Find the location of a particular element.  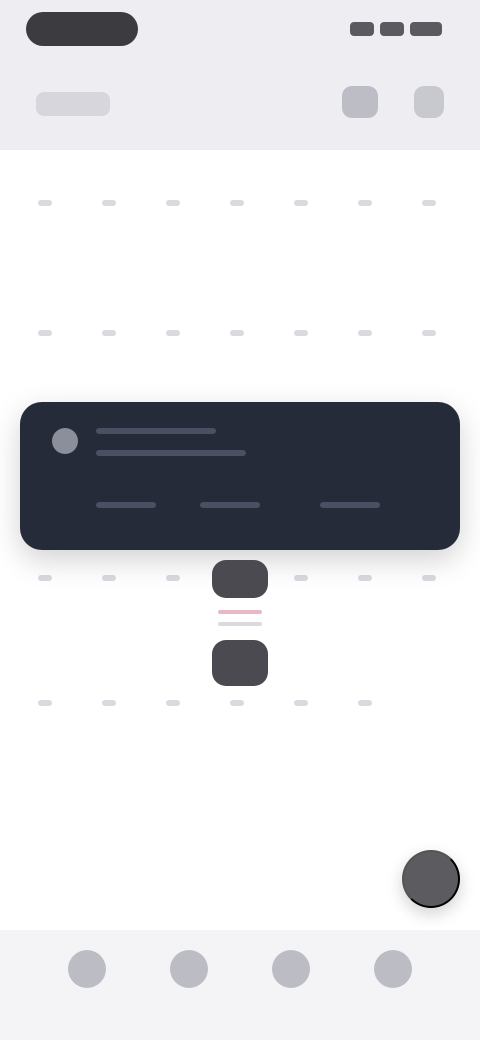

signal-icon is located at coordinates (362, 29).